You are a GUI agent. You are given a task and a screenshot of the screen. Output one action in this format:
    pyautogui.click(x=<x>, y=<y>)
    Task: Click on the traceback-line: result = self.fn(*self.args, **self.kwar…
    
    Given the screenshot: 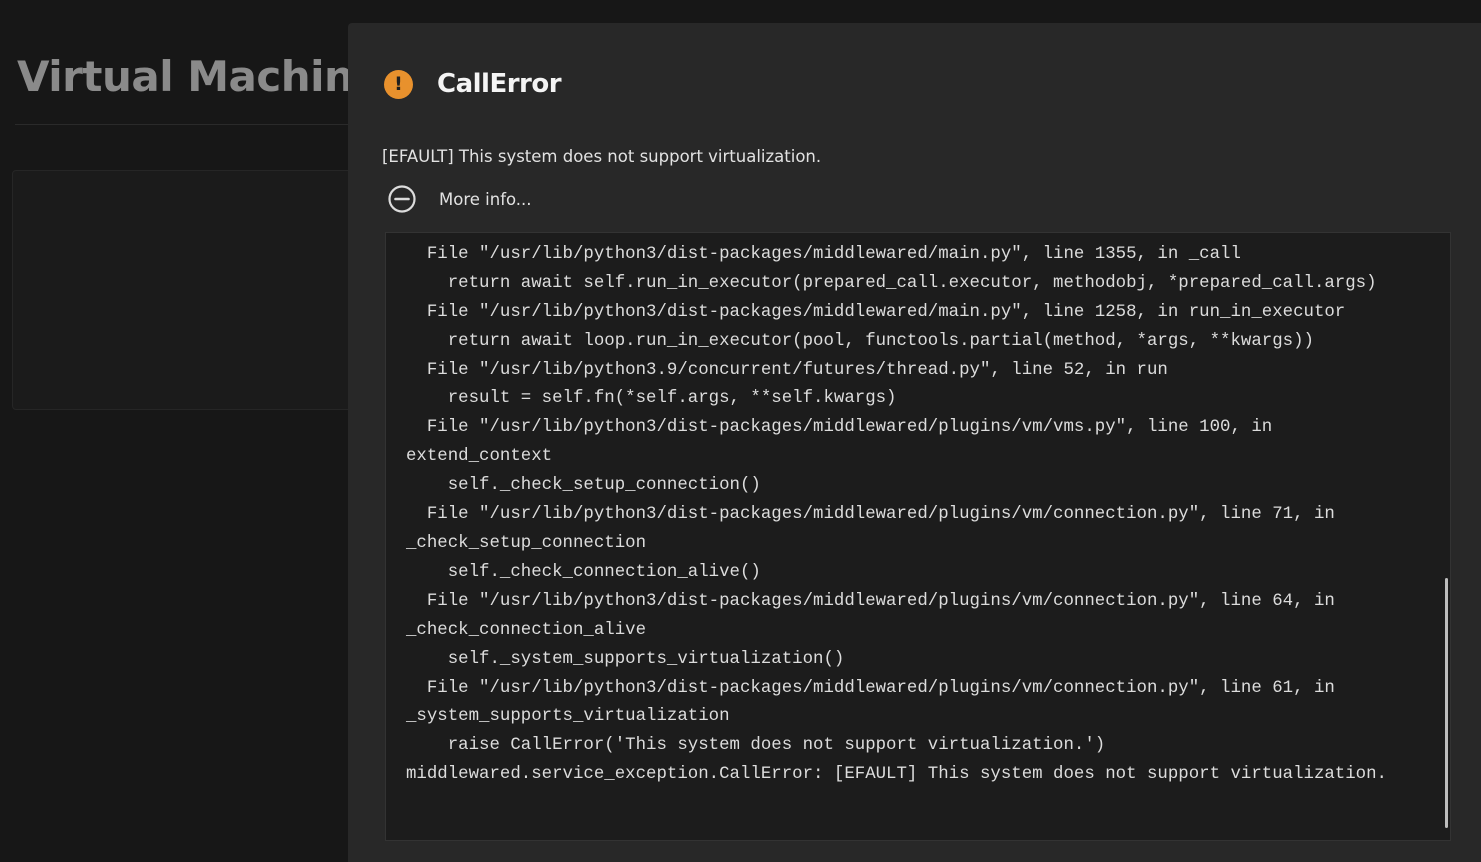 What is the action you would take?
    pyautogui.click(x=672, y=399)
    